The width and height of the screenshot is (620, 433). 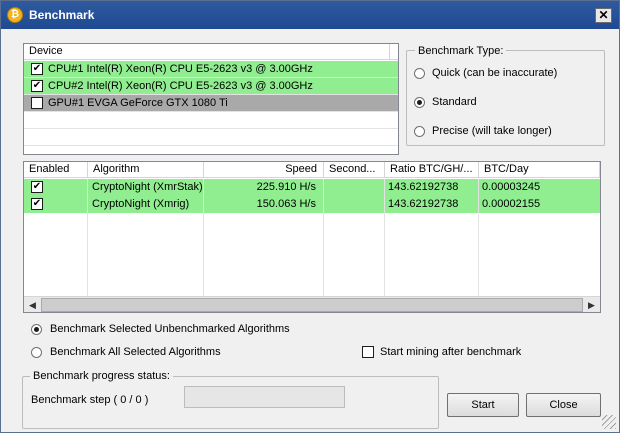 What do you see at coordinates (32, 304) in the screenshot?
I see `scroll-left-icon: ◀` at bounding box center [32, 304].